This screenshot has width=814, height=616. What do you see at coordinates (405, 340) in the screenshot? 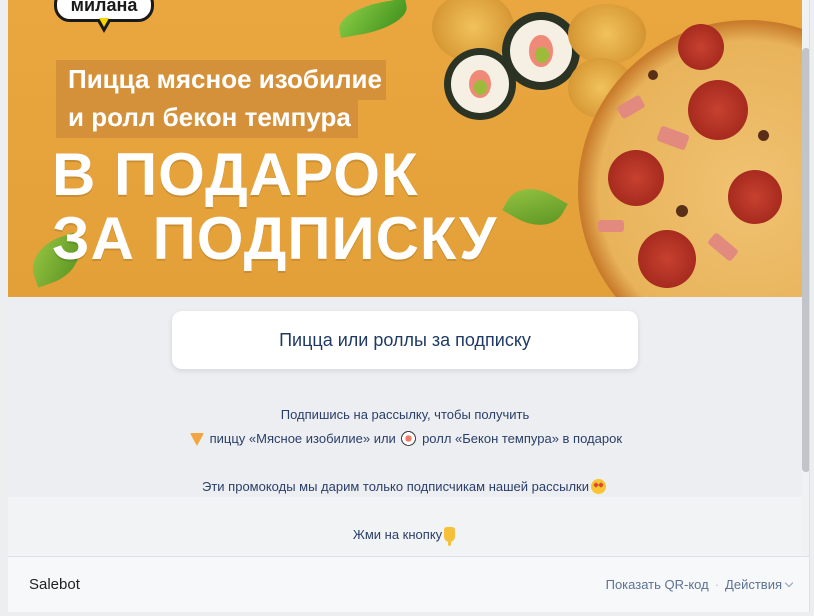
I see `subscribe-cta-button: Пицца или роллы за подписку` at bounding box center [405, 340].